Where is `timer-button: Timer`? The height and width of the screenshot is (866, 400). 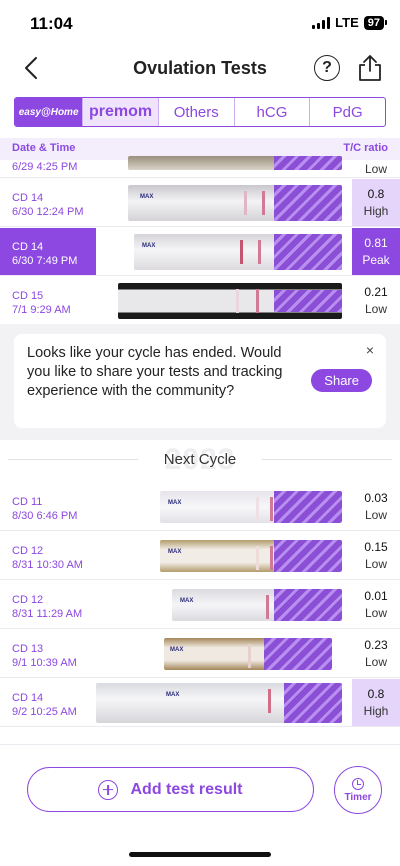 timer-button: Timer is located at coordinates (358, 790).